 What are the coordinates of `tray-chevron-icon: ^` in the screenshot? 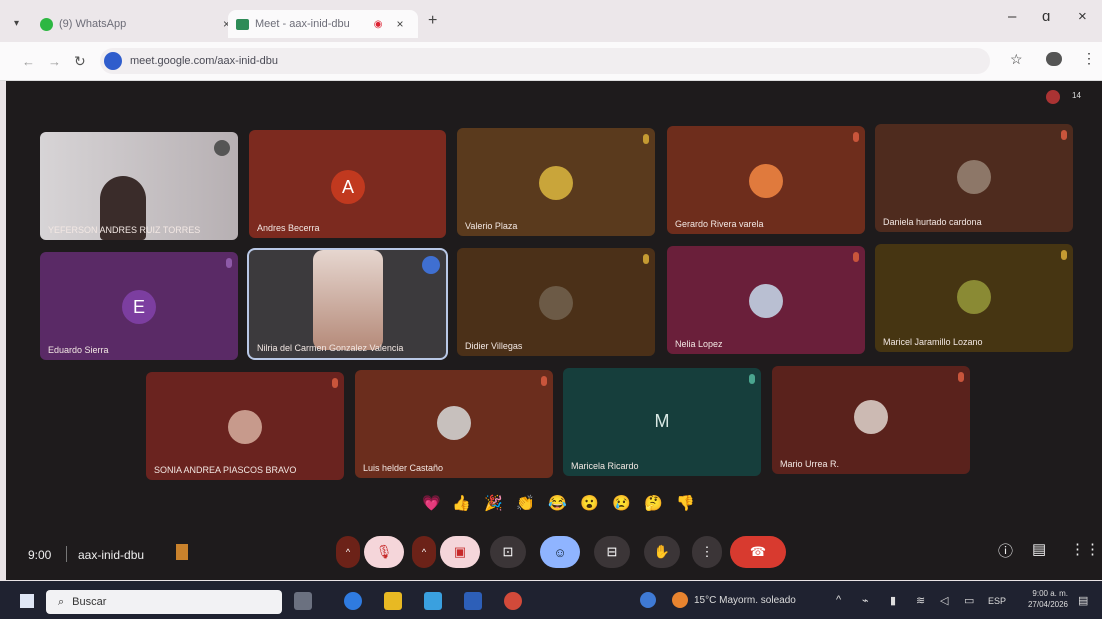 It's located at (838, 600).